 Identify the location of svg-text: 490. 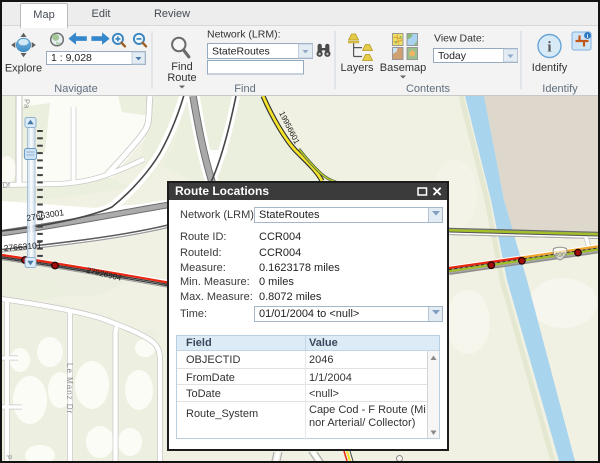
(560, 255).